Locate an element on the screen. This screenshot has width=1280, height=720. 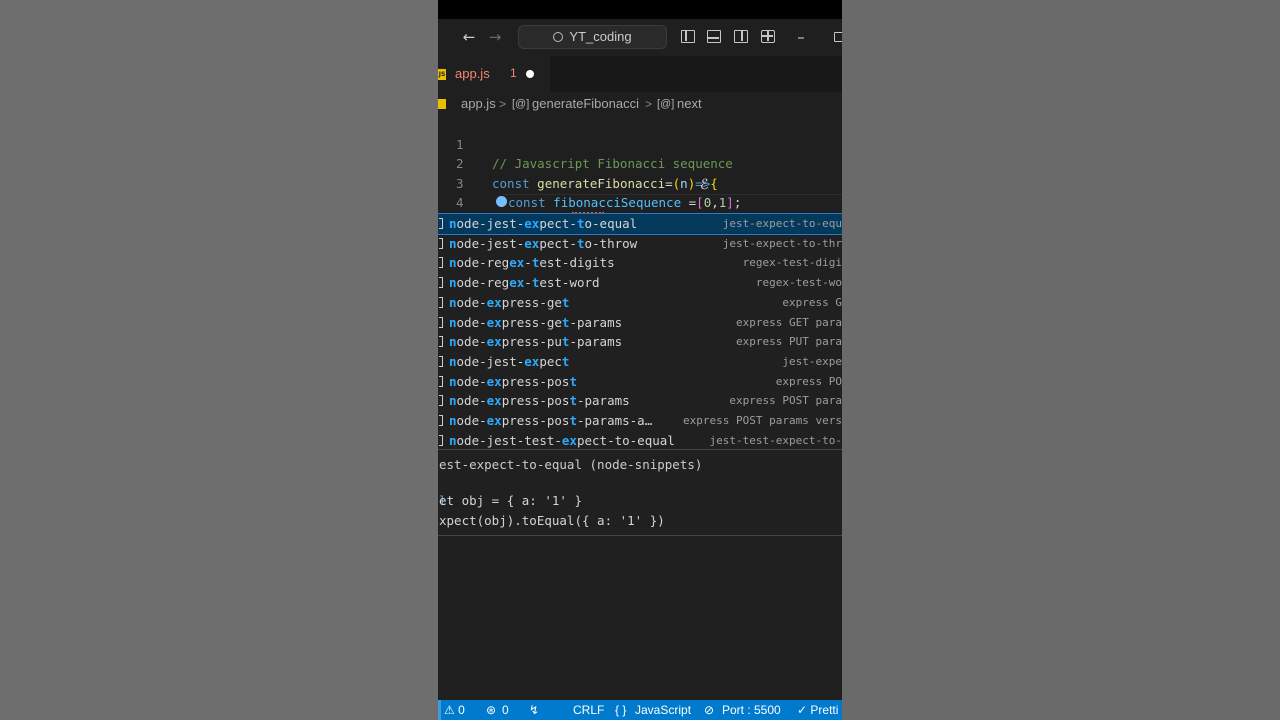
code-line: 1 // Javascript Fibonacci sequence is located at coordinates (640, 143).